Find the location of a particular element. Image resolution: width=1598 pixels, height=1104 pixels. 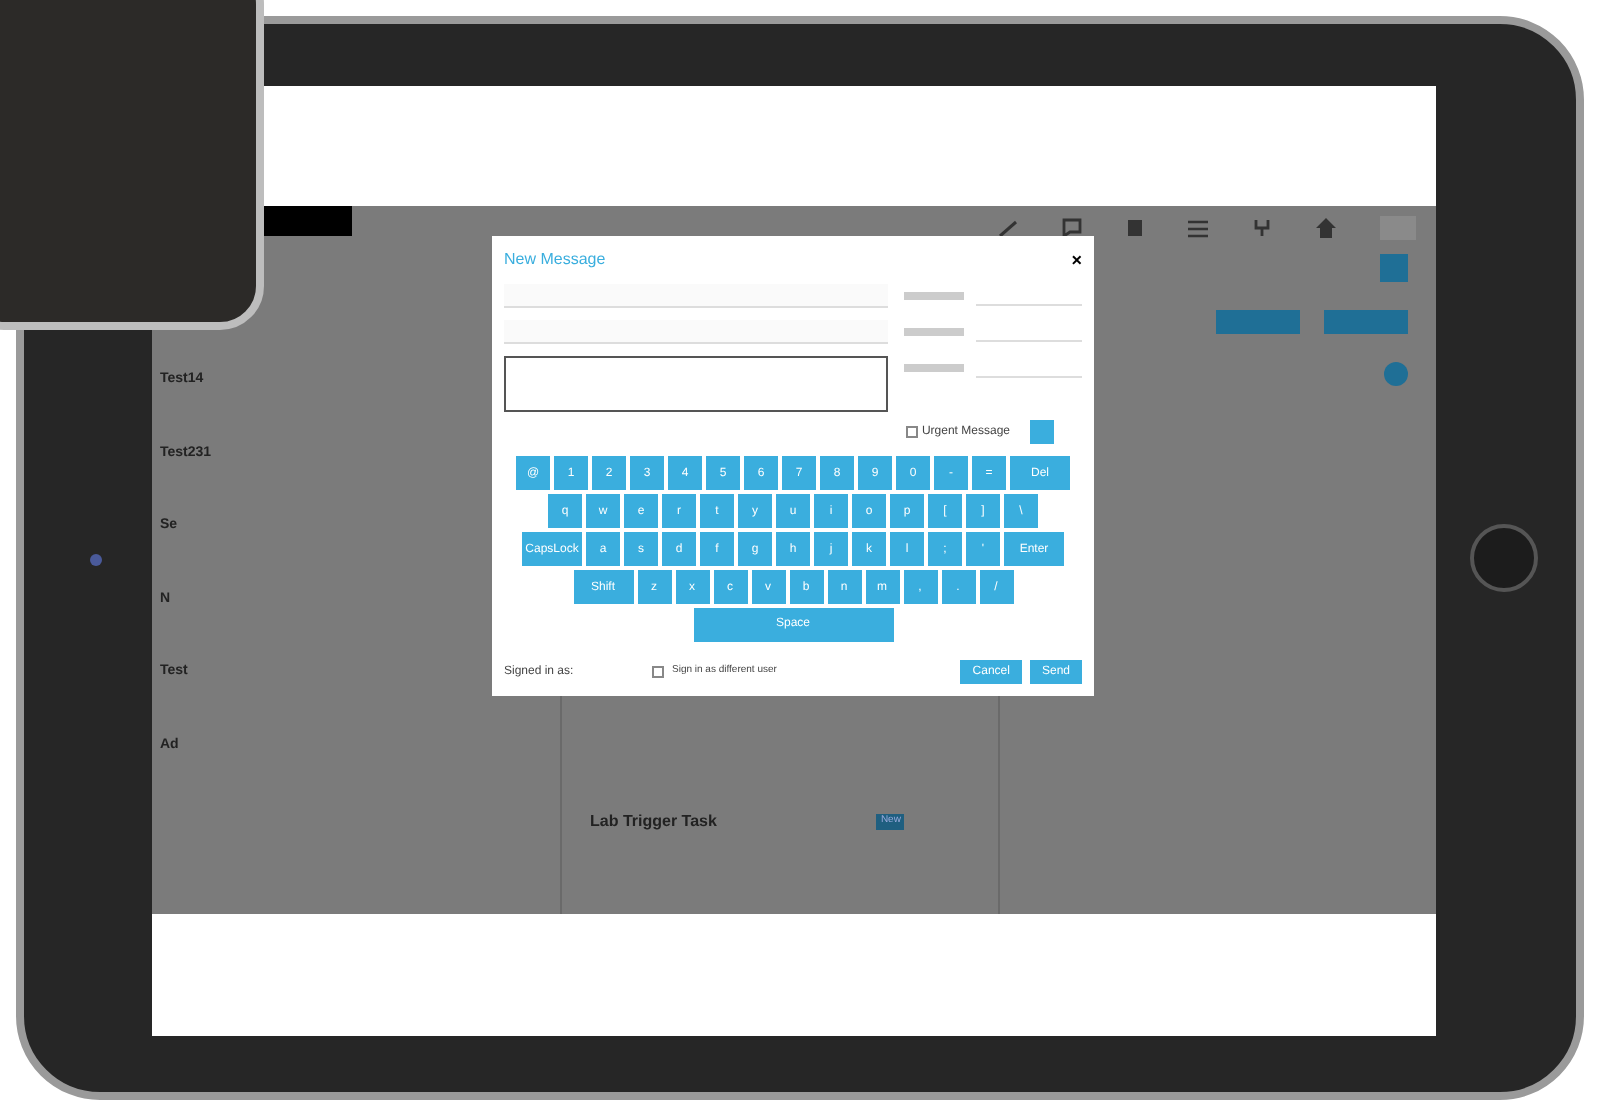

urgent-checkbox is located at coordinates (911, 432).